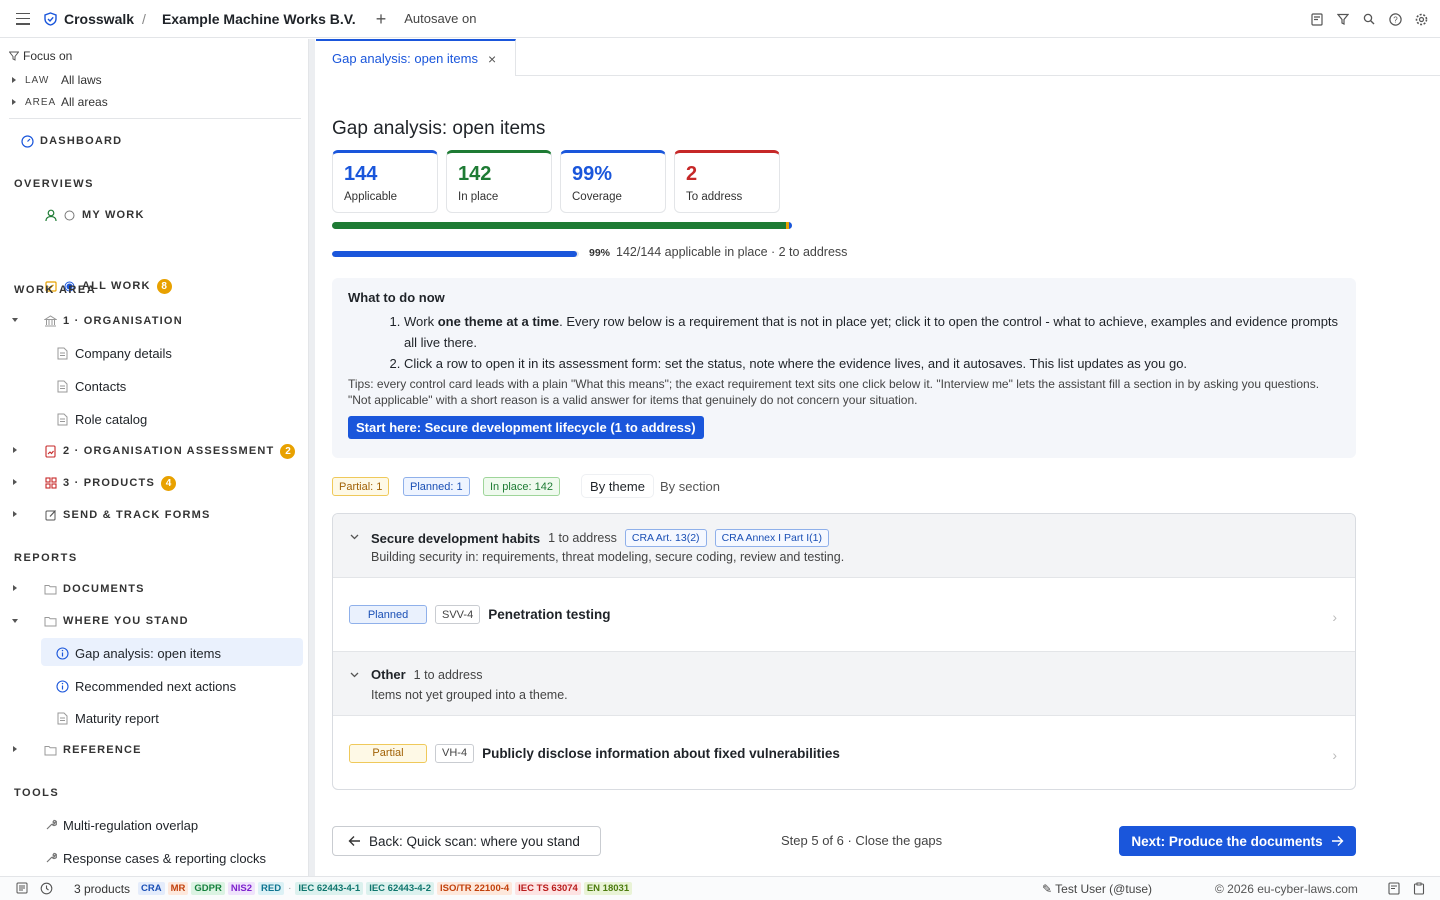  What do you see at coordinates (617, 486) in the screenshot?
I see `view-toggle-by-theme: By theme` at bounding box center [617, 486].